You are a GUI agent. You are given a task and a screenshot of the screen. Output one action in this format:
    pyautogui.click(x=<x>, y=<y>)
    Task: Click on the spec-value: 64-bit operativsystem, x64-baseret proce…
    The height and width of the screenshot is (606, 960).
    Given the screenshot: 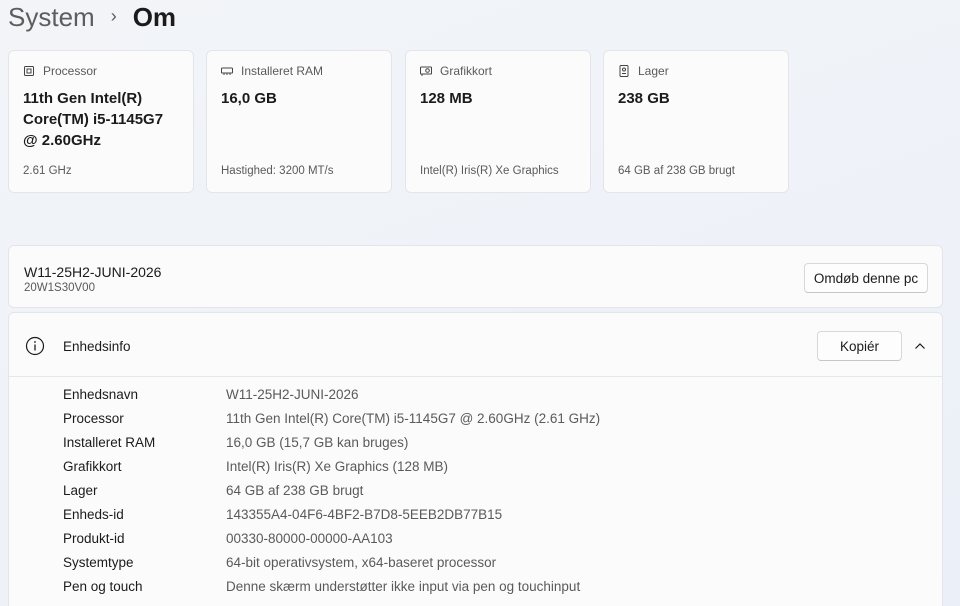 What is the action you would take?
    pyautogui.click(x=361, y=562)
    